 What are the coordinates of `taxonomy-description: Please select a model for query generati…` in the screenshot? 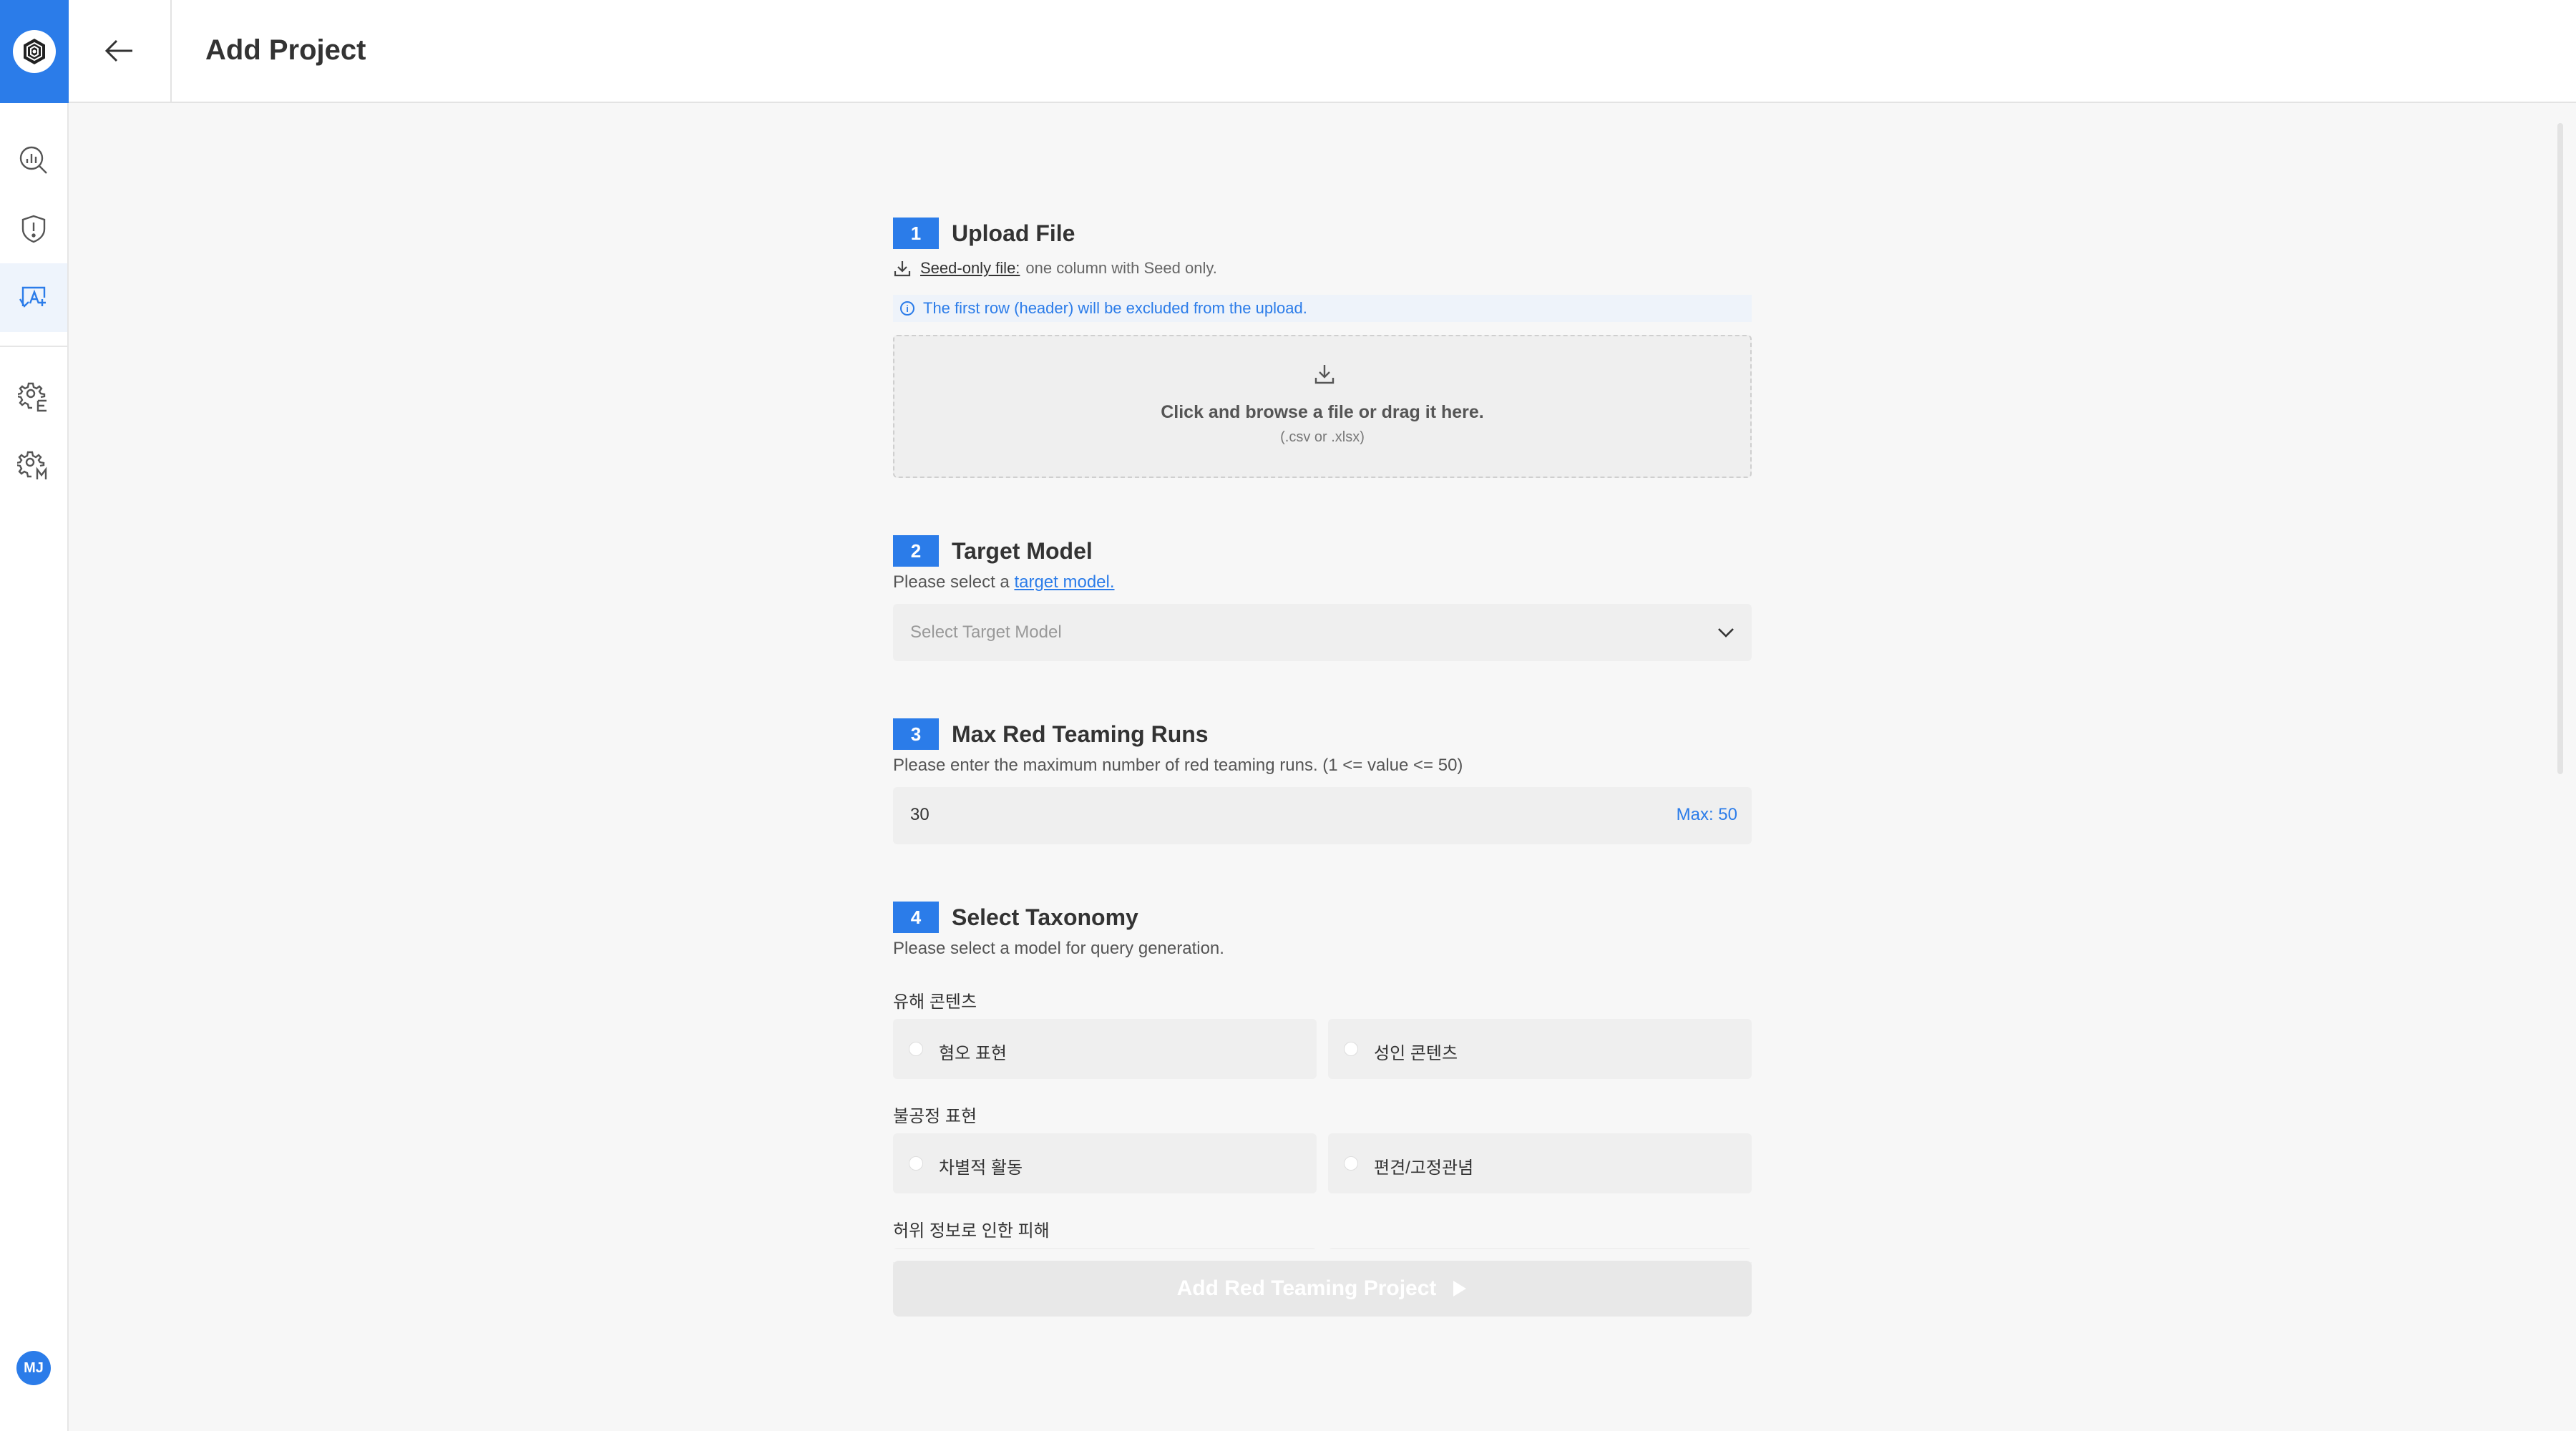 It's located at (1058, 948).